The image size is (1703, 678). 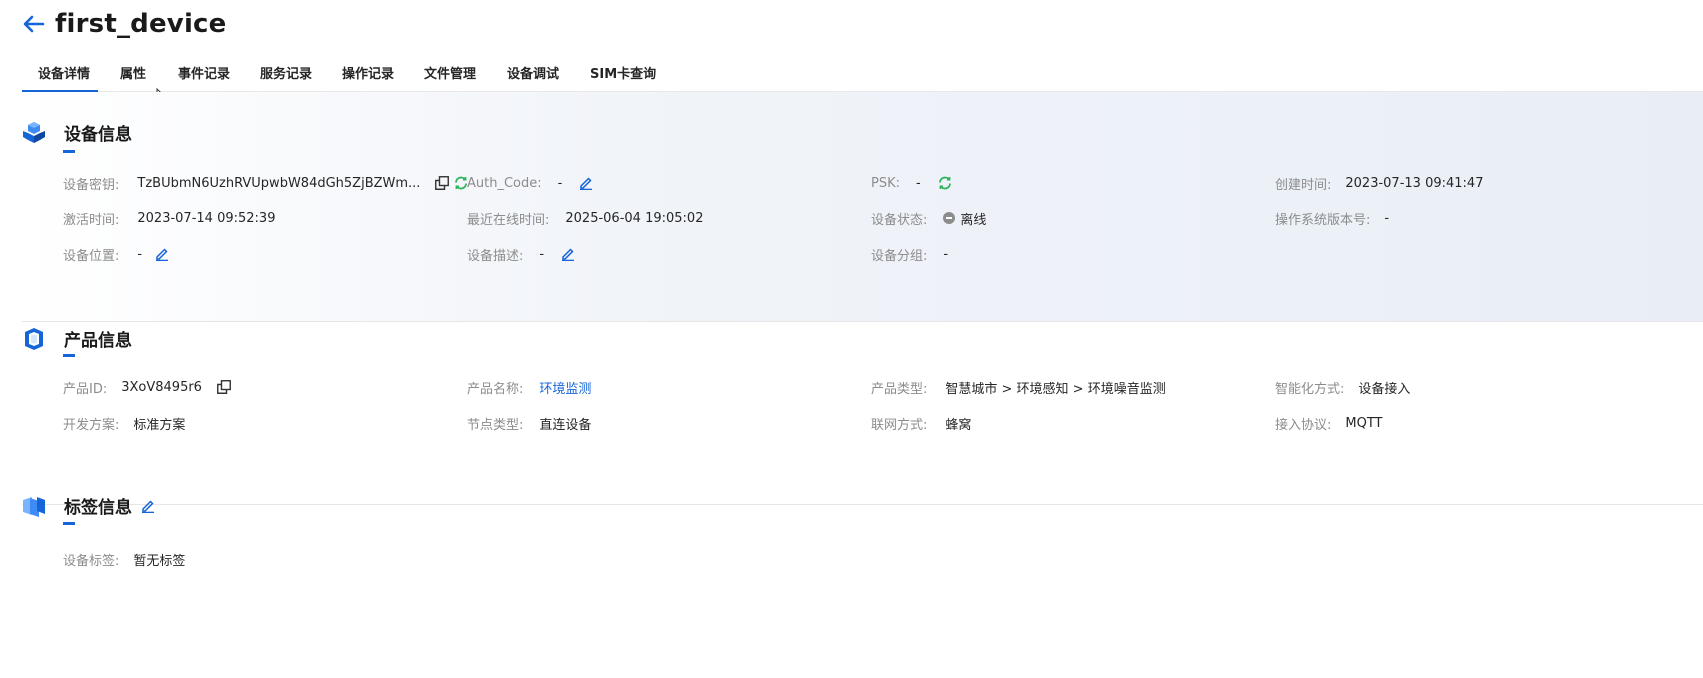 I want to click on psk-field: PSK: -, so click(x=912, y=183).